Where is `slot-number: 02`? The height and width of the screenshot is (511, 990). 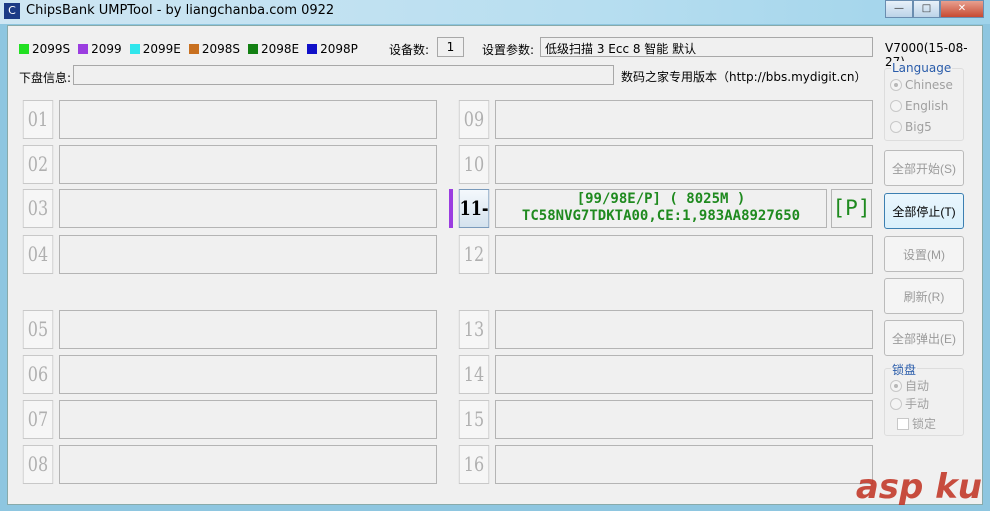 slot-number: 02 is located at coordinates (38, 164).